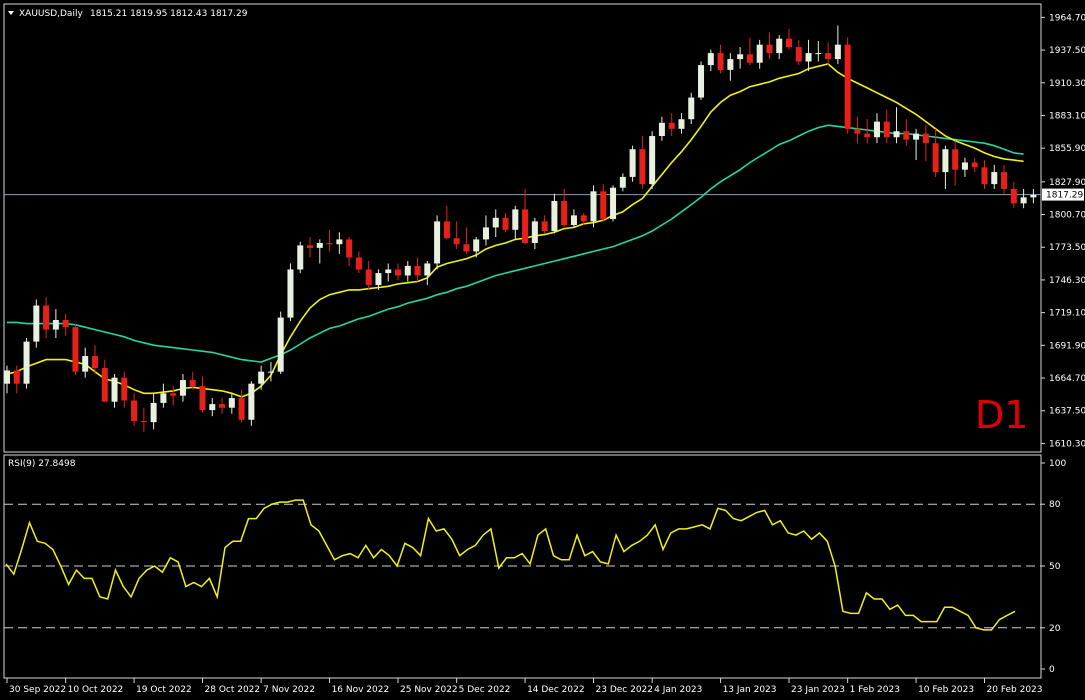 This screenshot has height=700, width=1085. What do you see at coordinates (1067, 248) in the screenshot?
I see `price-tick-label: 1773.50` at bounding box center [1067, 248].